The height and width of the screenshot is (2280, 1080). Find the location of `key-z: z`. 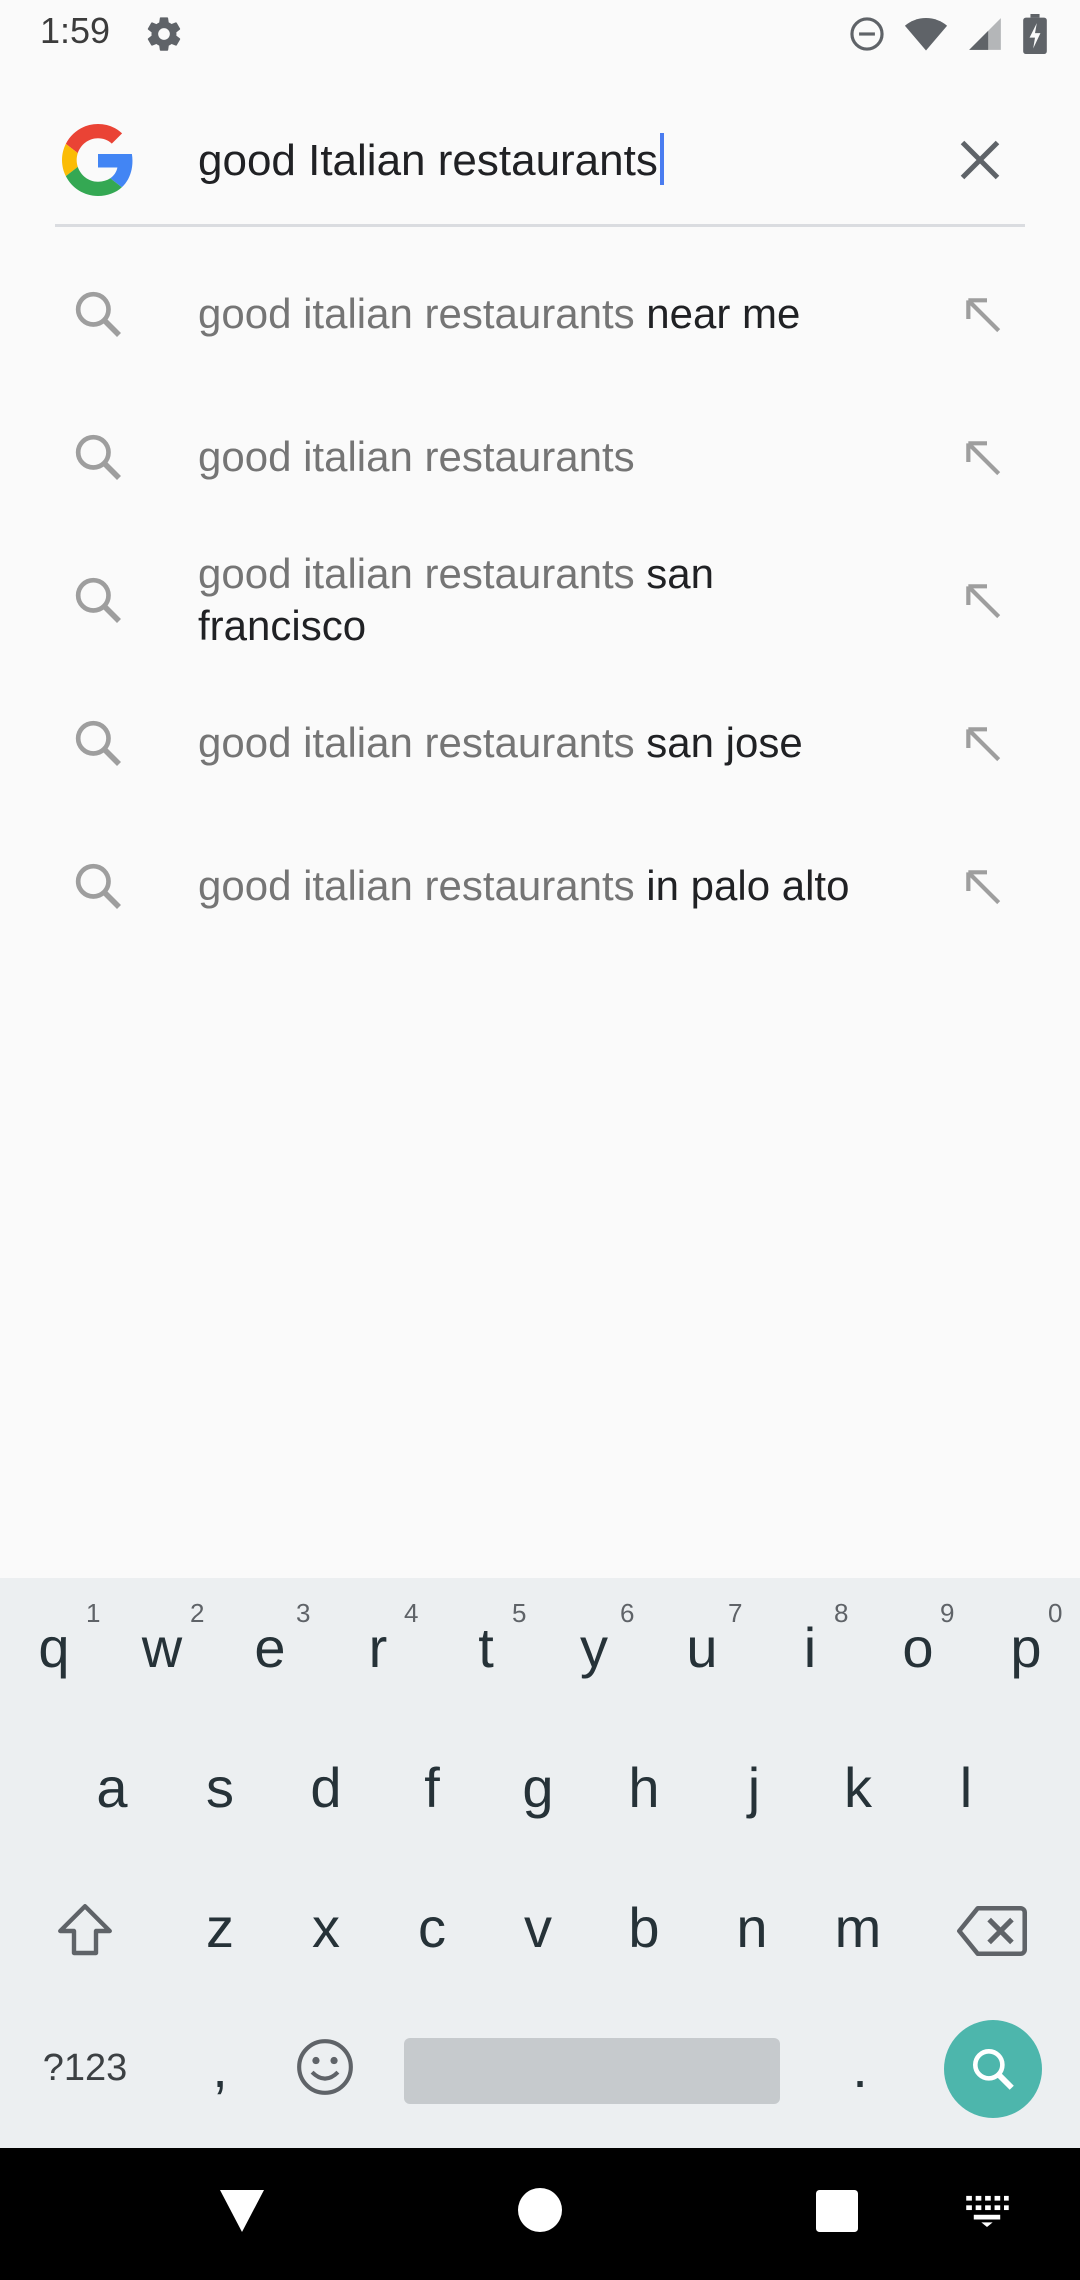

key-z: z is located at coordinates (220, 1928).